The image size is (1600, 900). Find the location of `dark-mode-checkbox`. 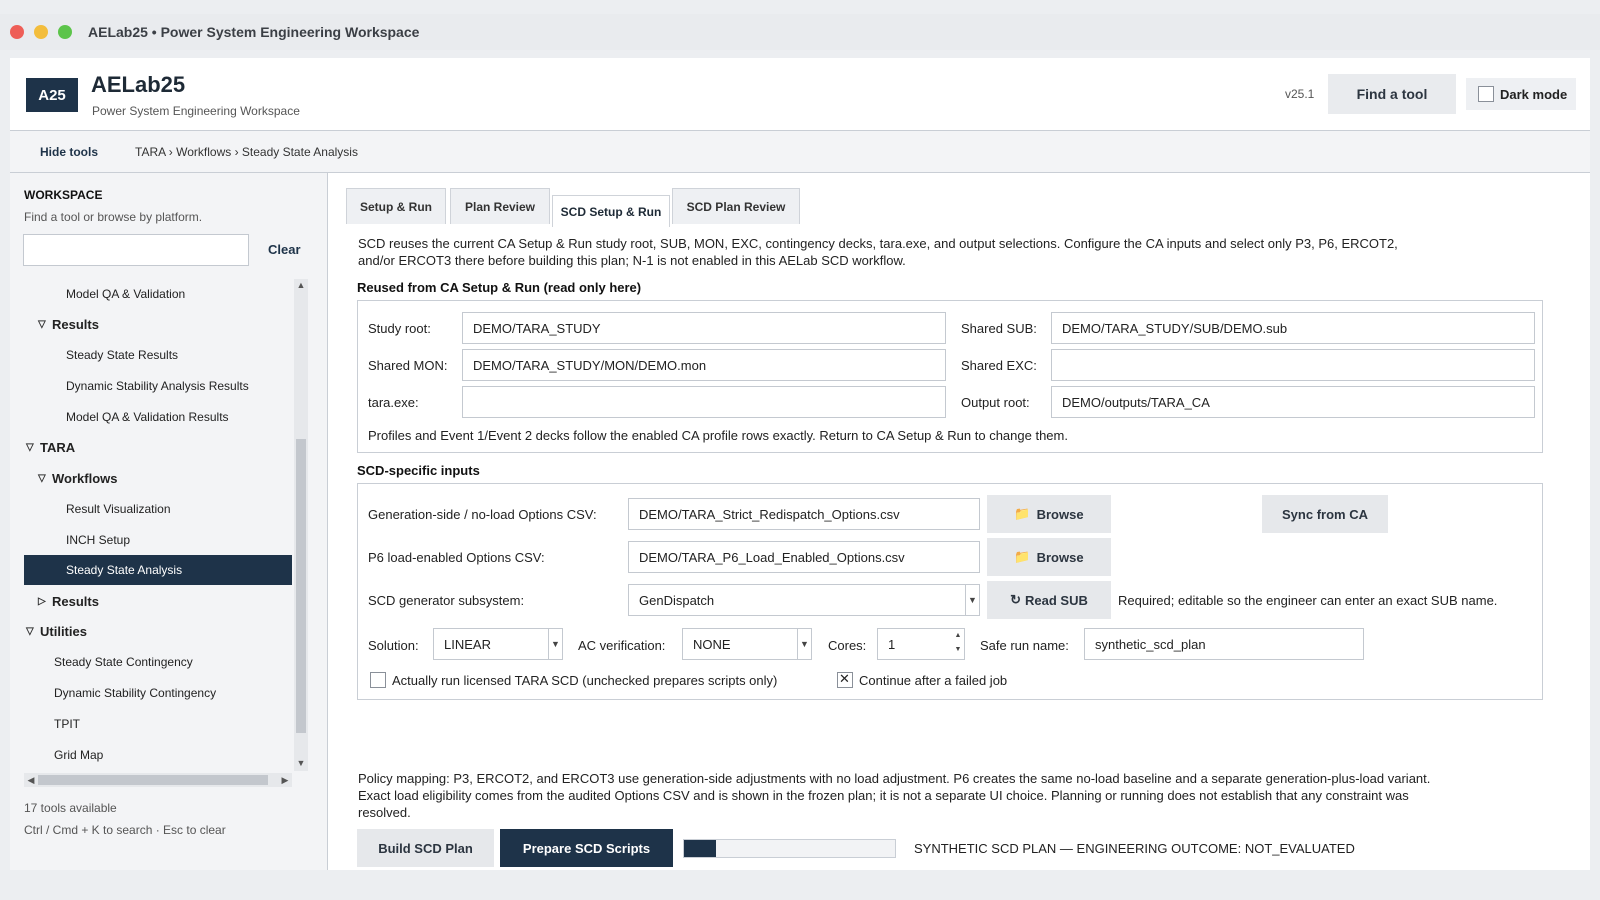

dark-mode-checkbox is located at coordinates (1486, 94).